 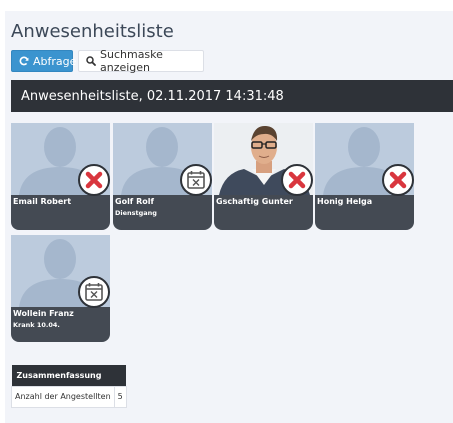 I want to click on employee-name: Golf Rolf, so click(x=134, y=201).